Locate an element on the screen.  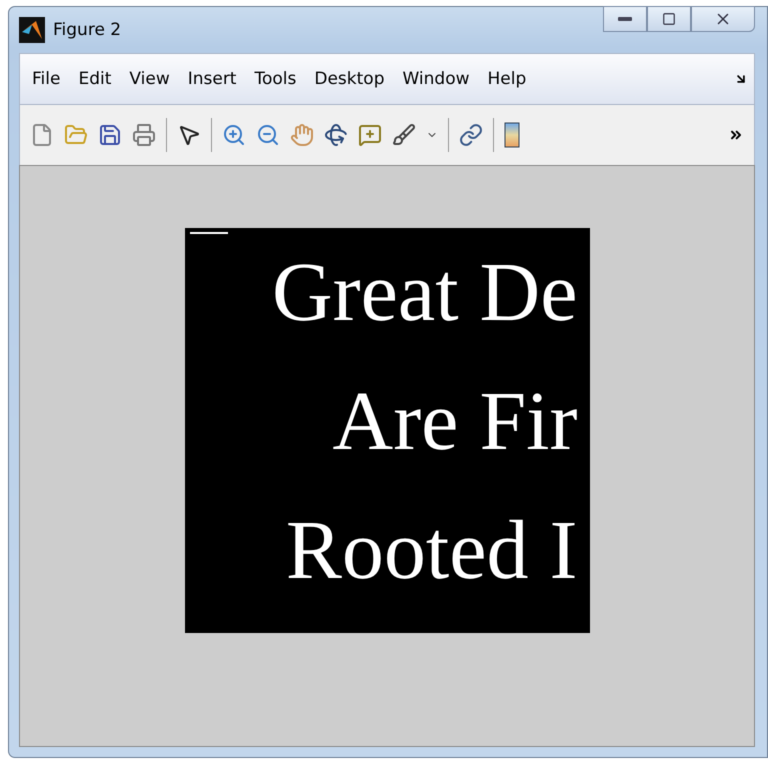
brush-icon is located at coordinates (404, 135).